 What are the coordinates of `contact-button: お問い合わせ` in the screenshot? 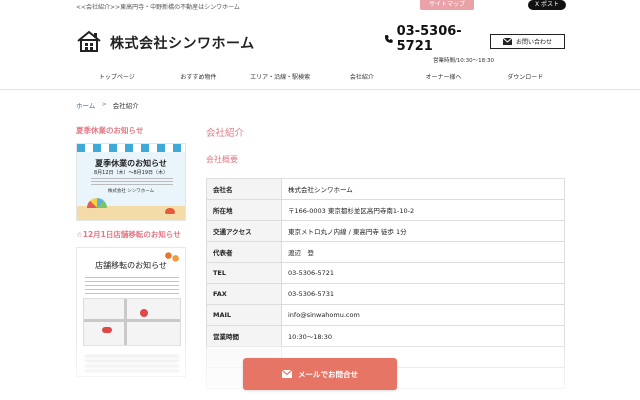 It's located at (527, 41).